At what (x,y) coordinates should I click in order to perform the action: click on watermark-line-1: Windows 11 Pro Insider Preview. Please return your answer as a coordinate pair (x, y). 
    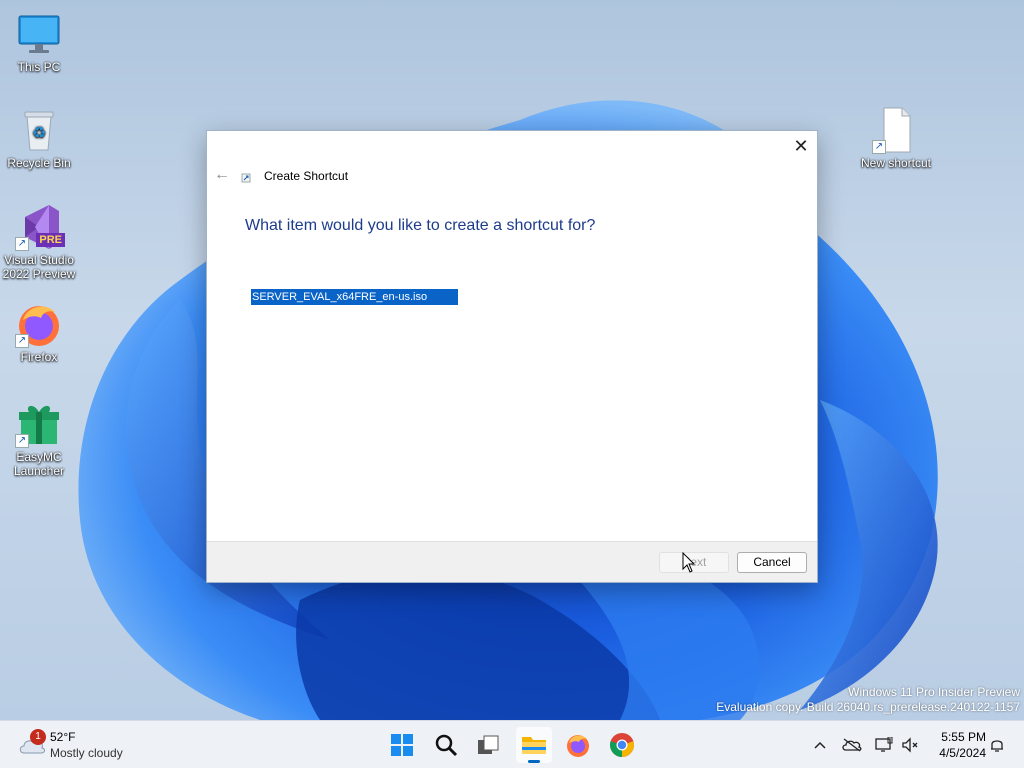
    Looking at the image, I should click on (934, 692).